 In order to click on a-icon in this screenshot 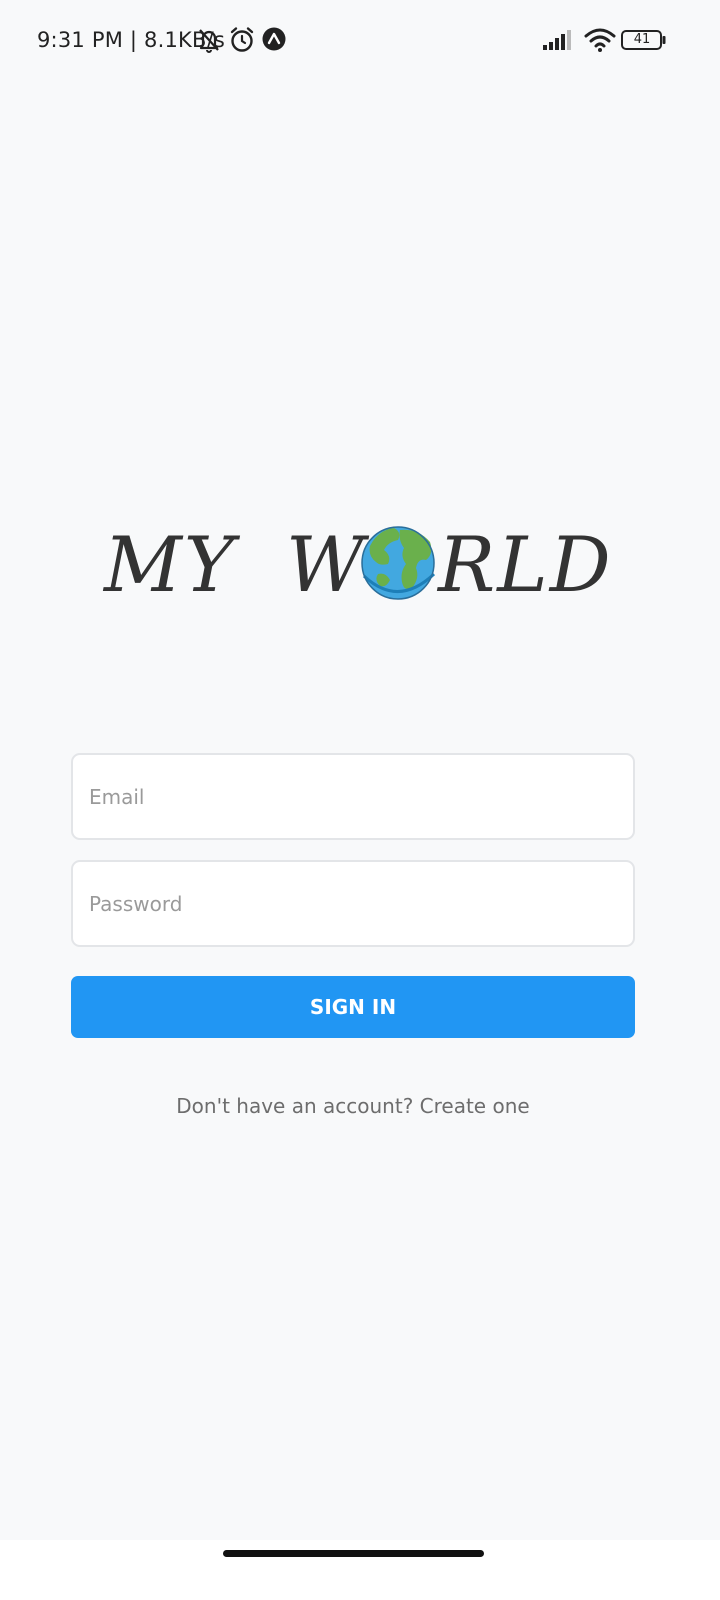, I will do `click(274, 39)`.